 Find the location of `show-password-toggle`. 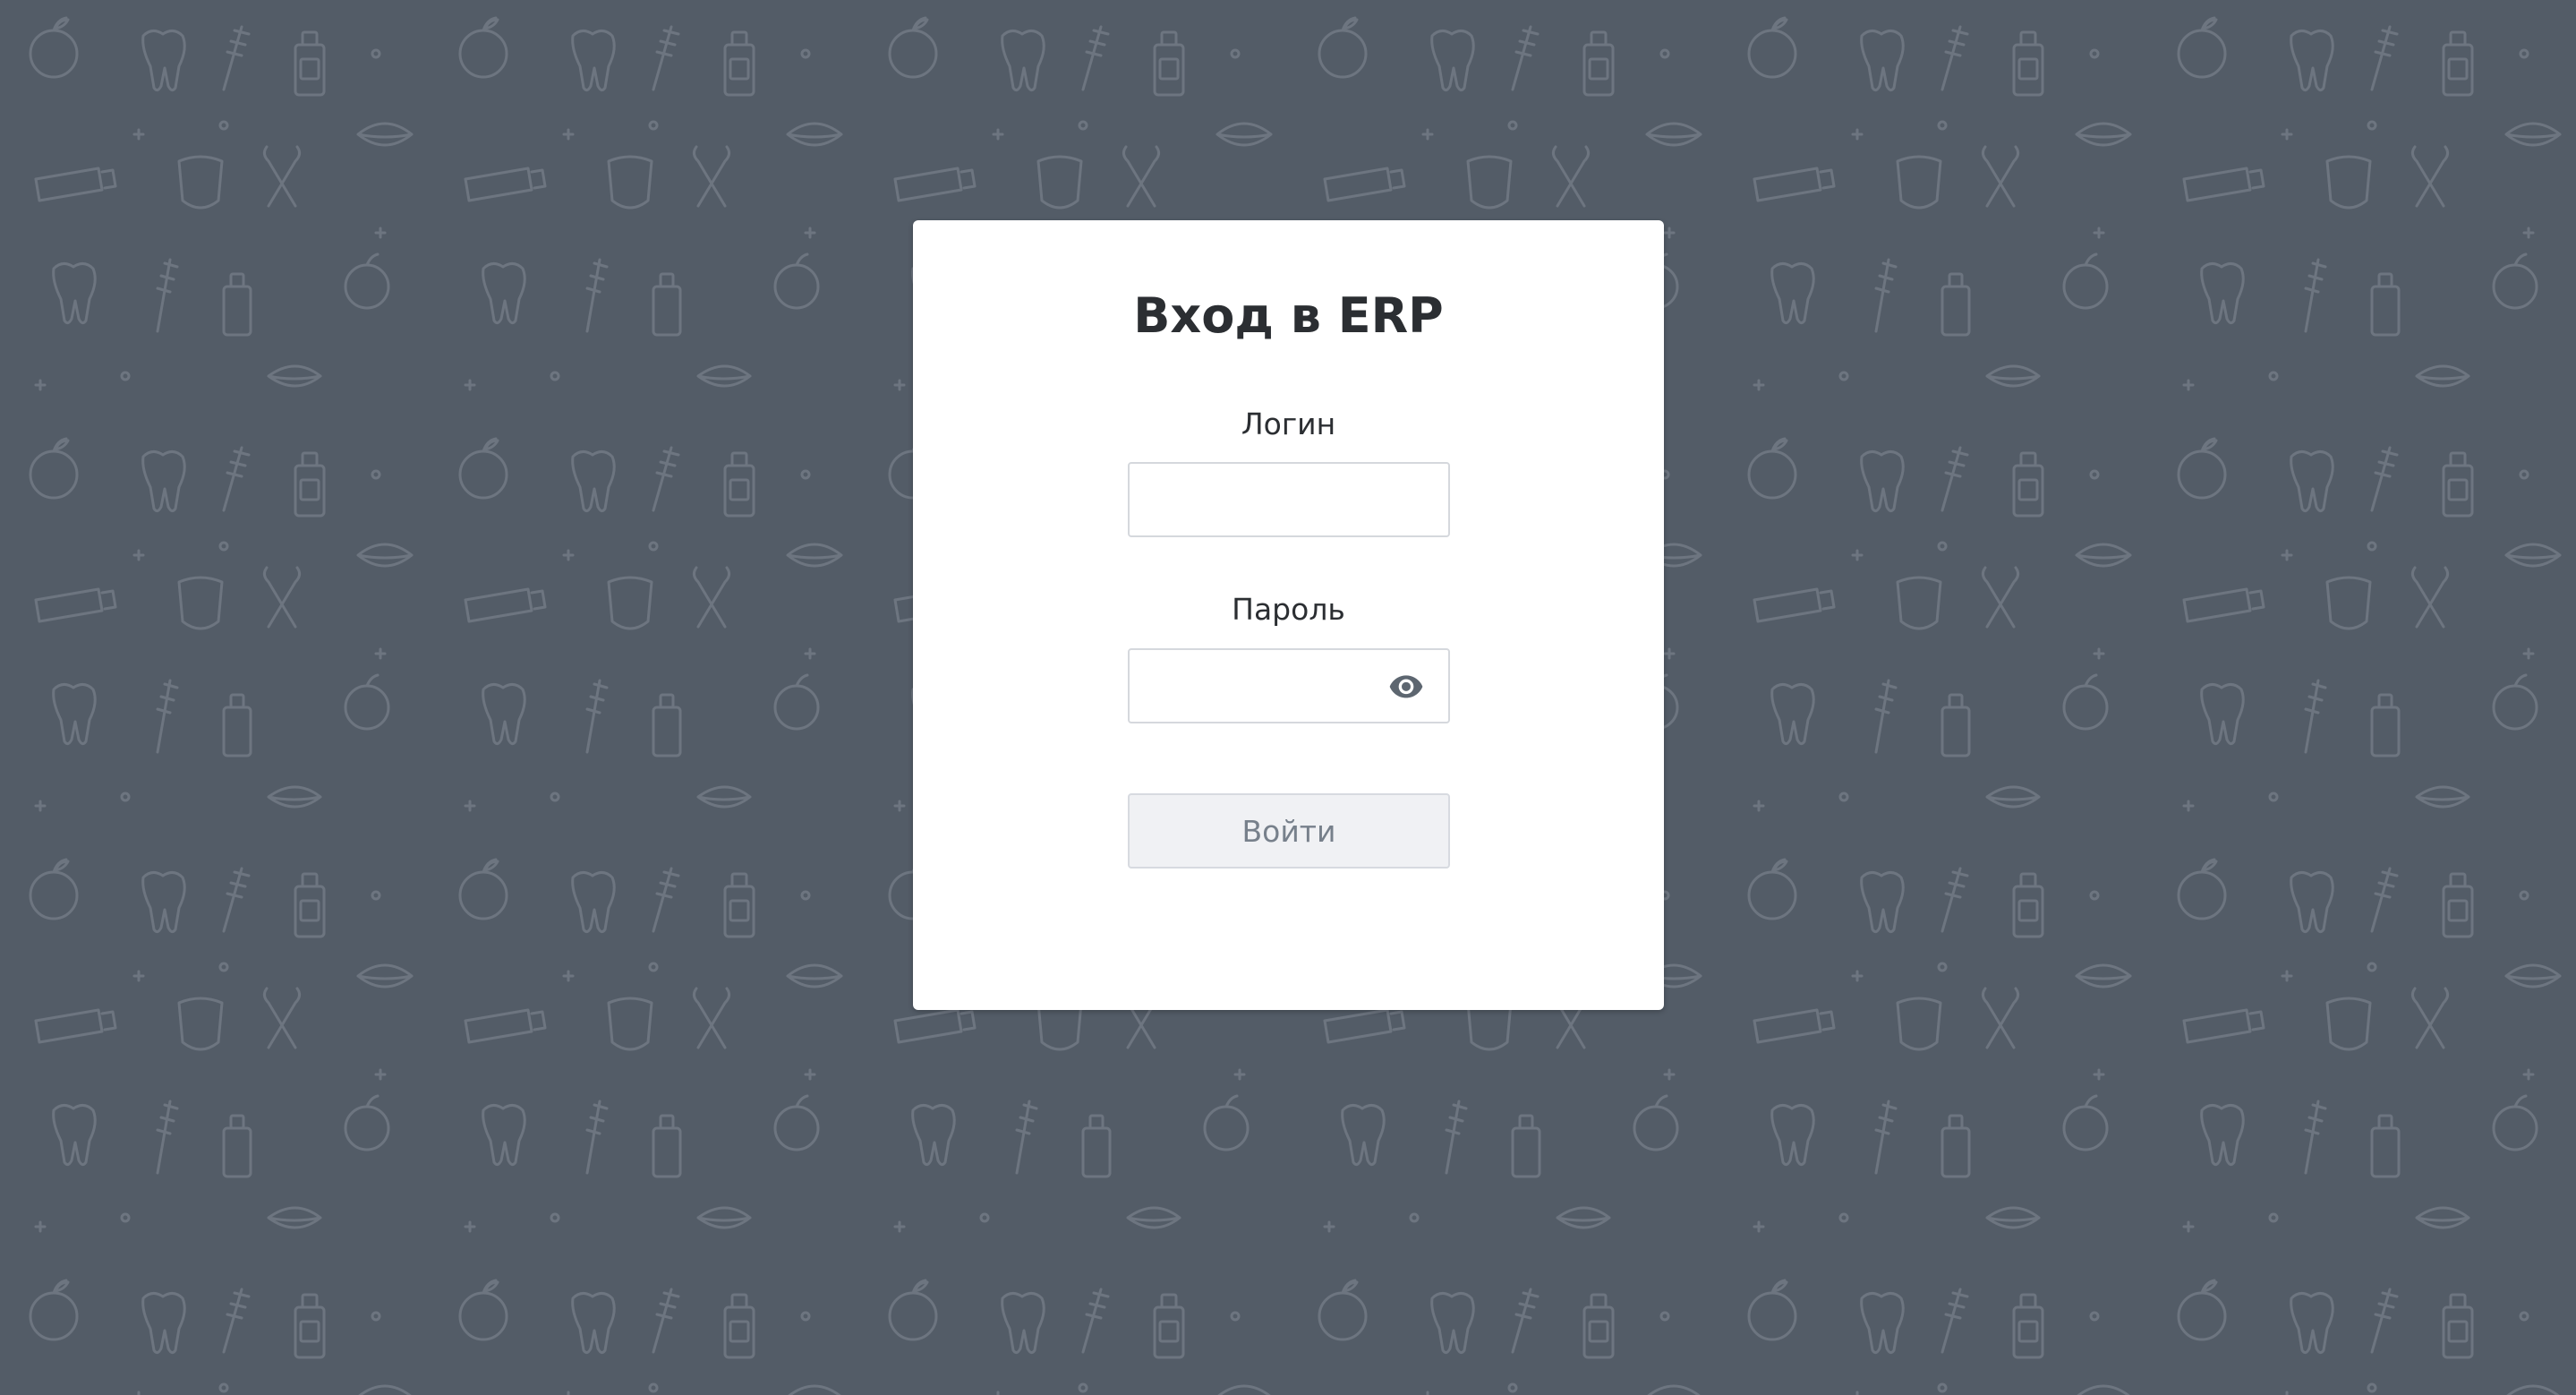

show-password-toggle is located at coordinates (1406, 686).